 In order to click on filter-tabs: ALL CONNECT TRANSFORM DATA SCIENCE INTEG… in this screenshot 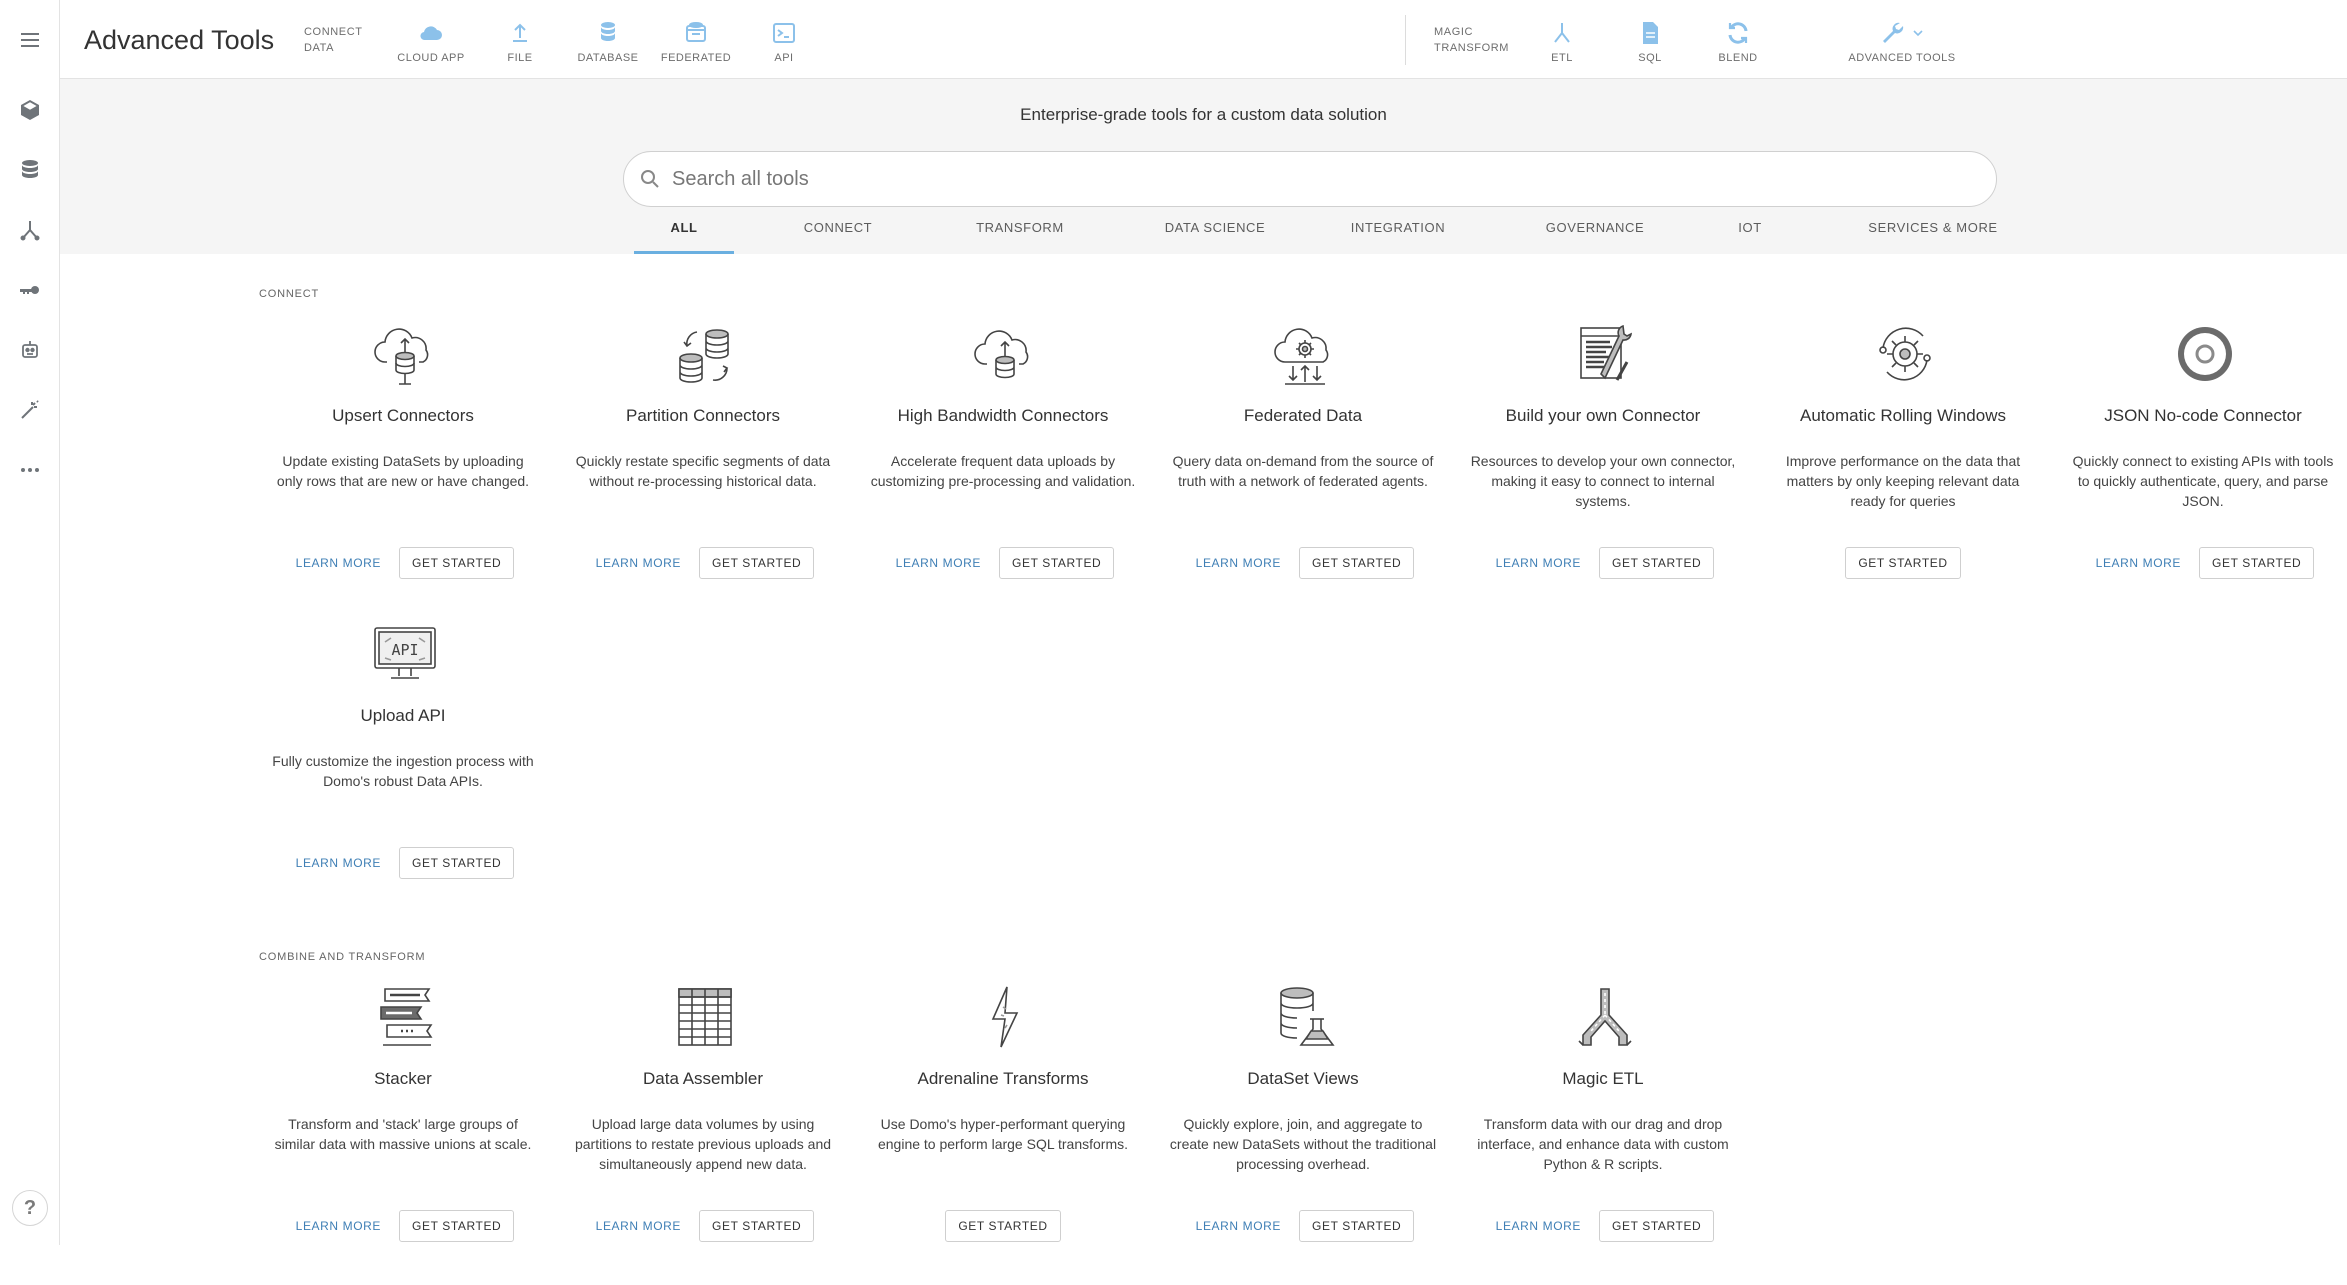, I will do `click(1203, 235)`.